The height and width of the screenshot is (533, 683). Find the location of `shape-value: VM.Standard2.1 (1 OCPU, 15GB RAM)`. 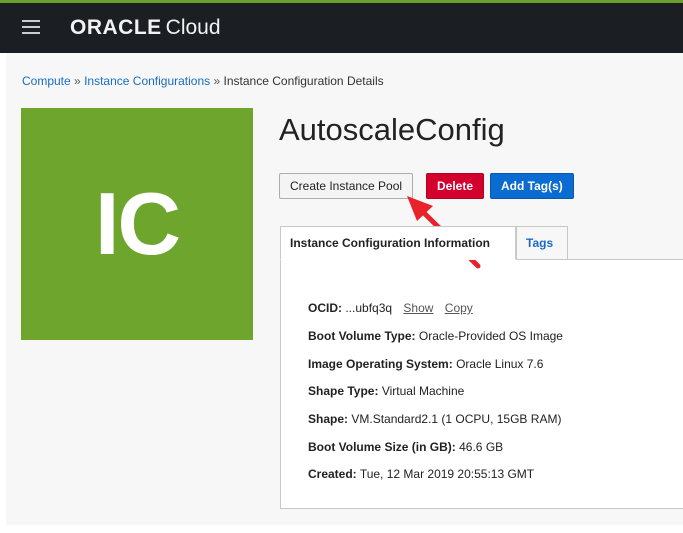

shape-value: VM.Standard2.1 (1 OCPU, 15GB RAM) is located at coordinates (456, 419).